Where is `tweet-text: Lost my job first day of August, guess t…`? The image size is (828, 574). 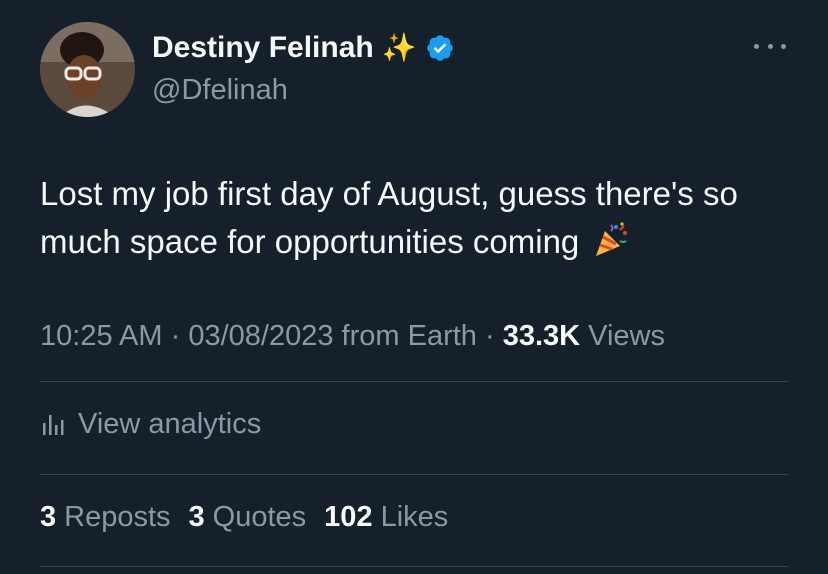 tweet-text: Lost my job first day of August, guess t… is located at coordinates (389, 217).